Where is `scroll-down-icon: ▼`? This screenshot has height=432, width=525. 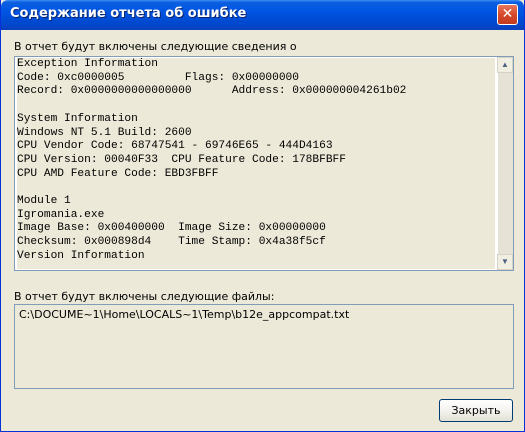
scroll-down-icon: ▼ is located at coordinates (505, 262).